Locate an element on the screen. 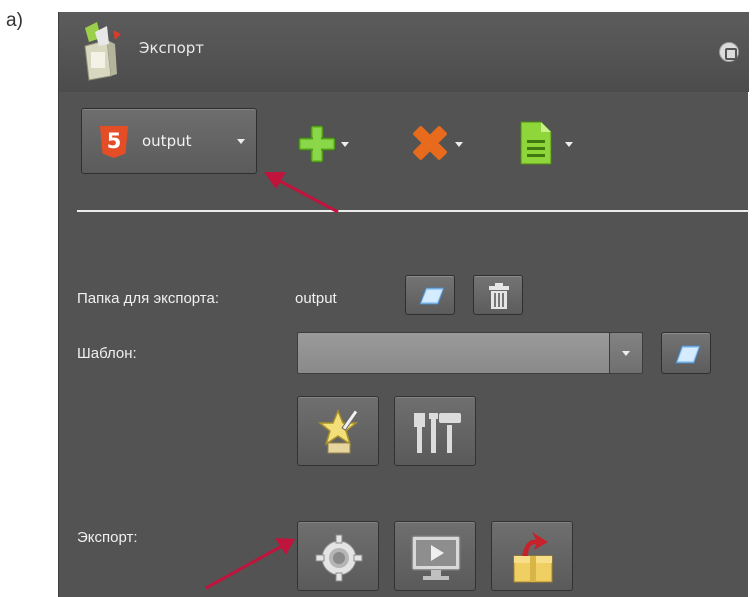  export-settings-button is located at coordinates (338, 556).